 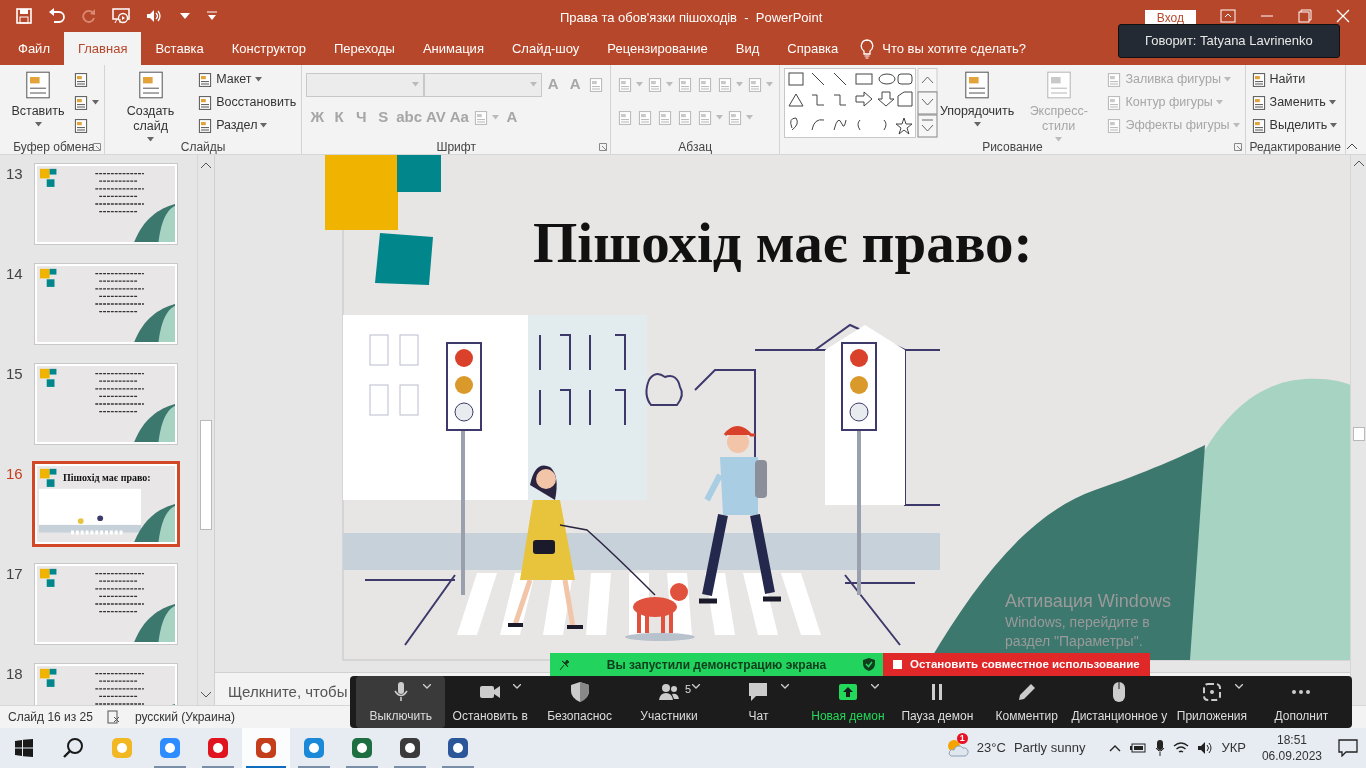 I want to click on ribbon-button: Макет, so click(x=229, y=79).